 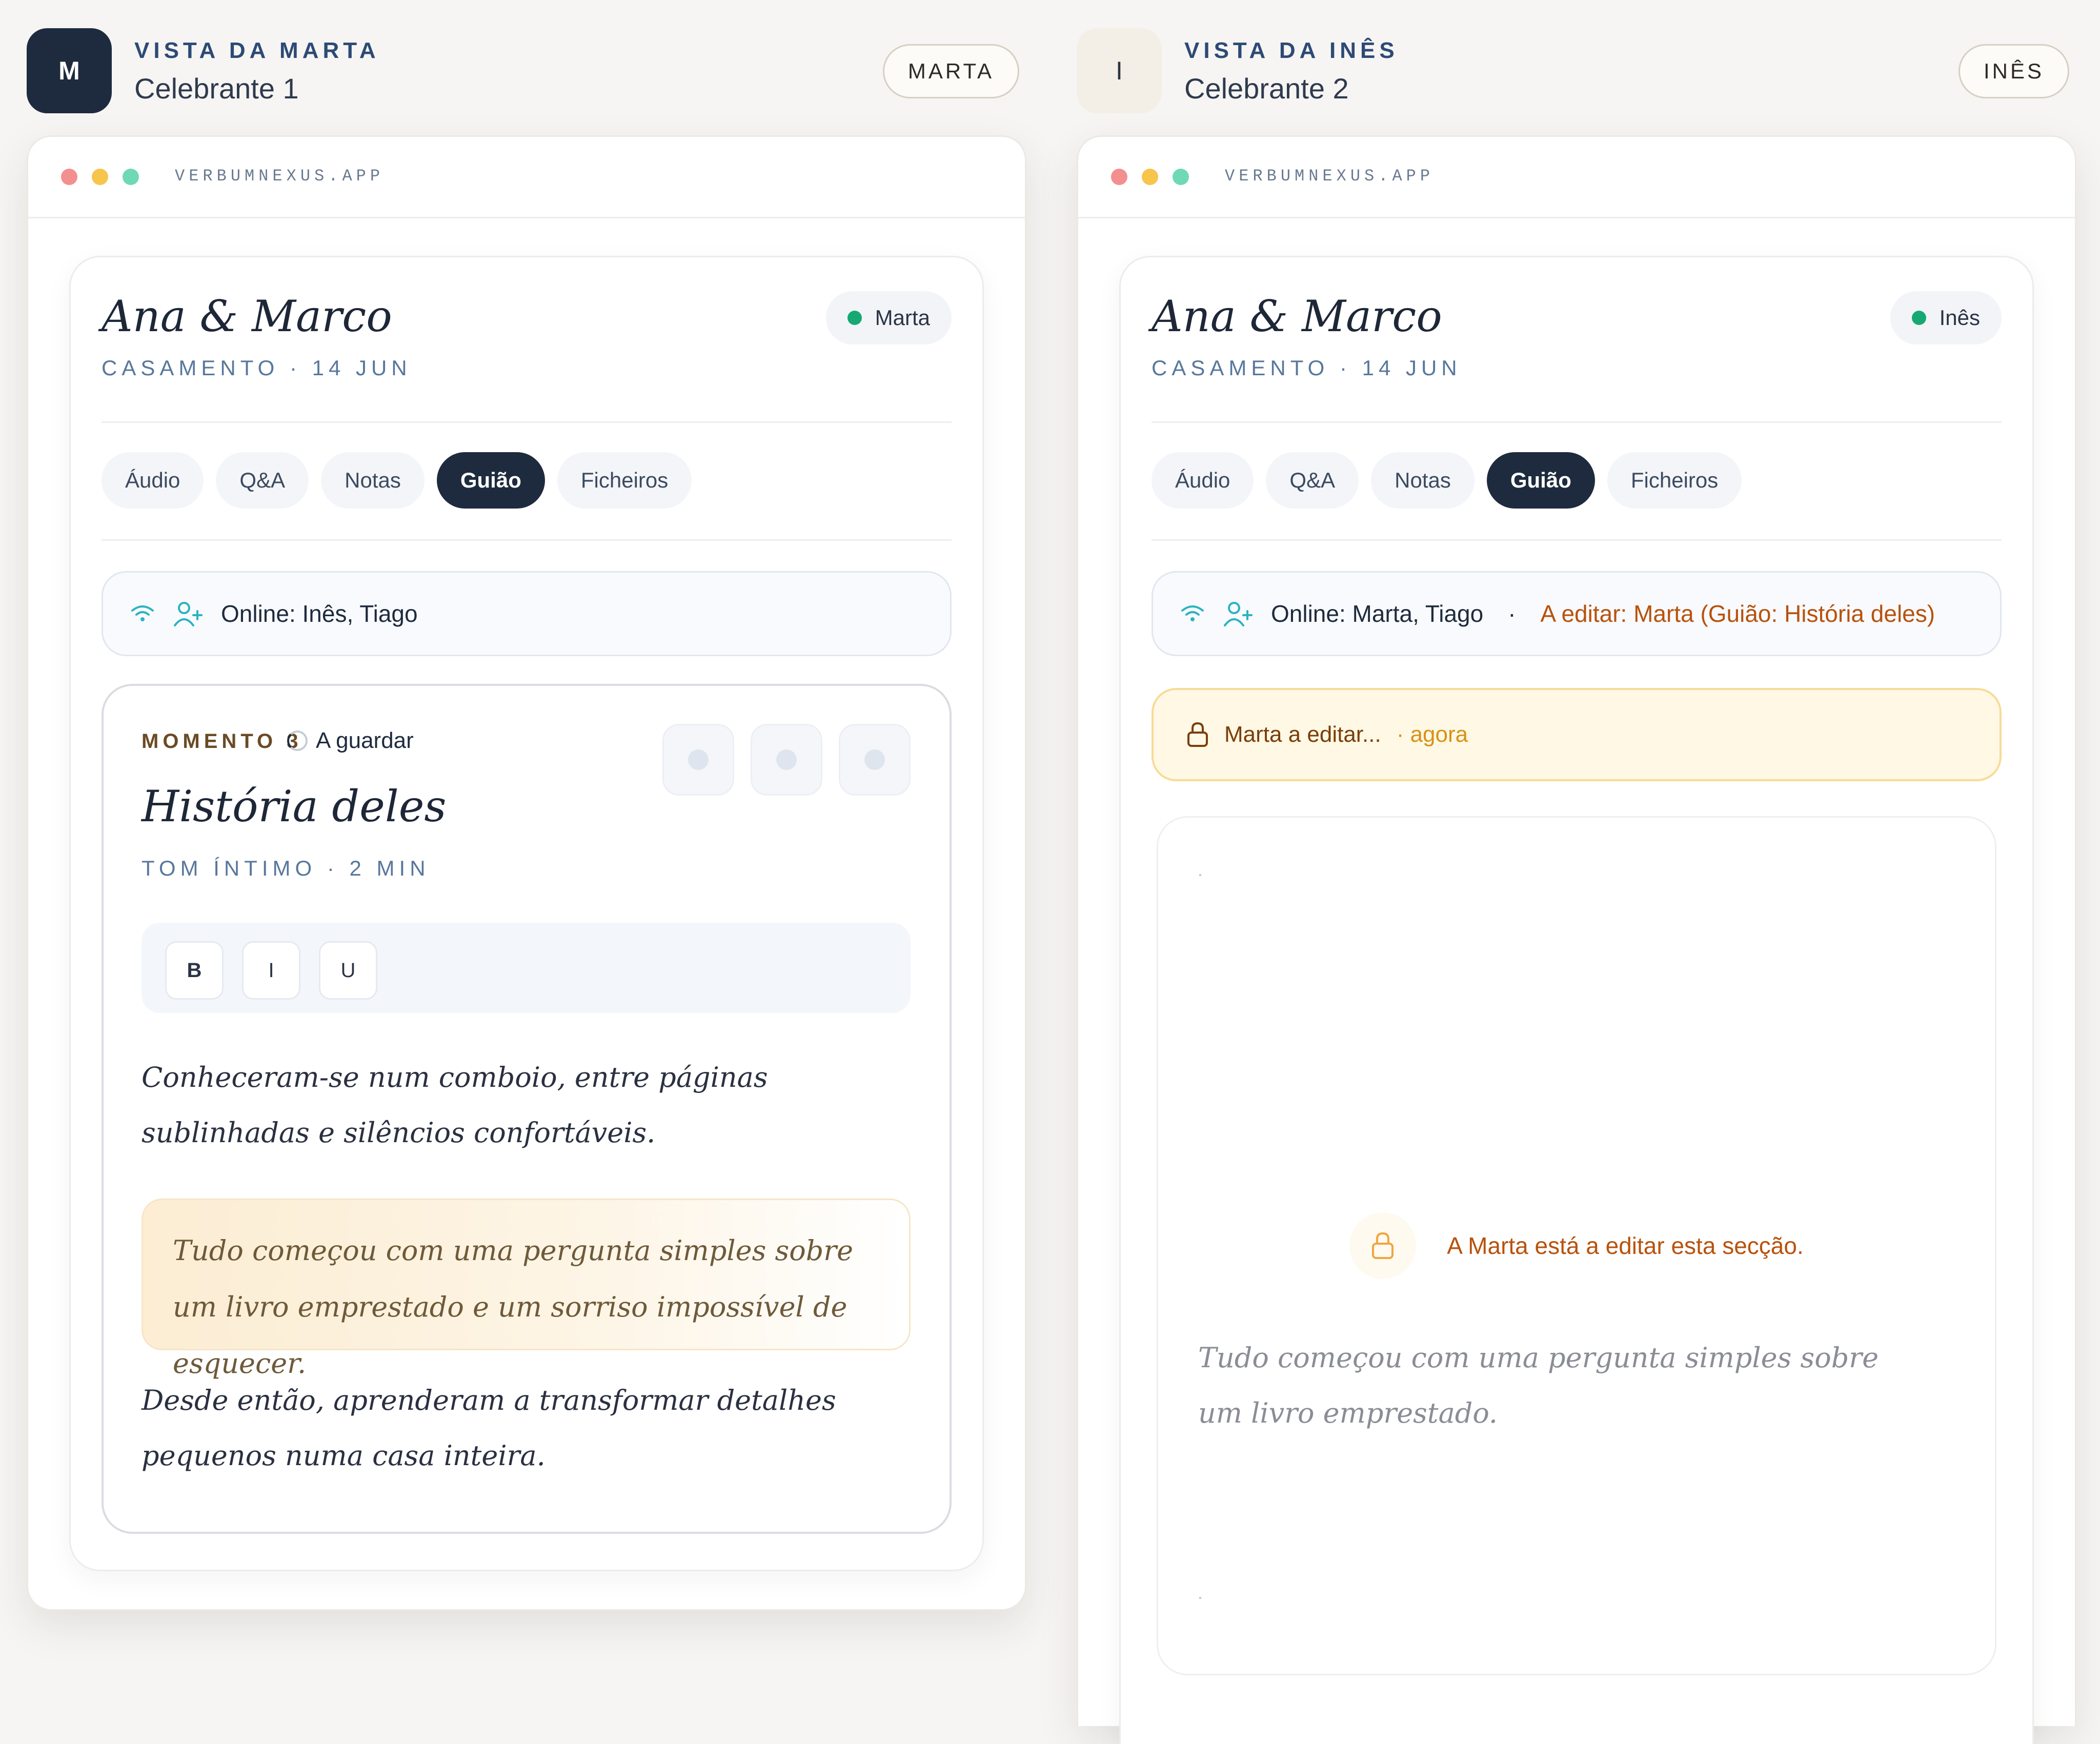 I want to click on avatar: I, so click(x=1119, y=70).